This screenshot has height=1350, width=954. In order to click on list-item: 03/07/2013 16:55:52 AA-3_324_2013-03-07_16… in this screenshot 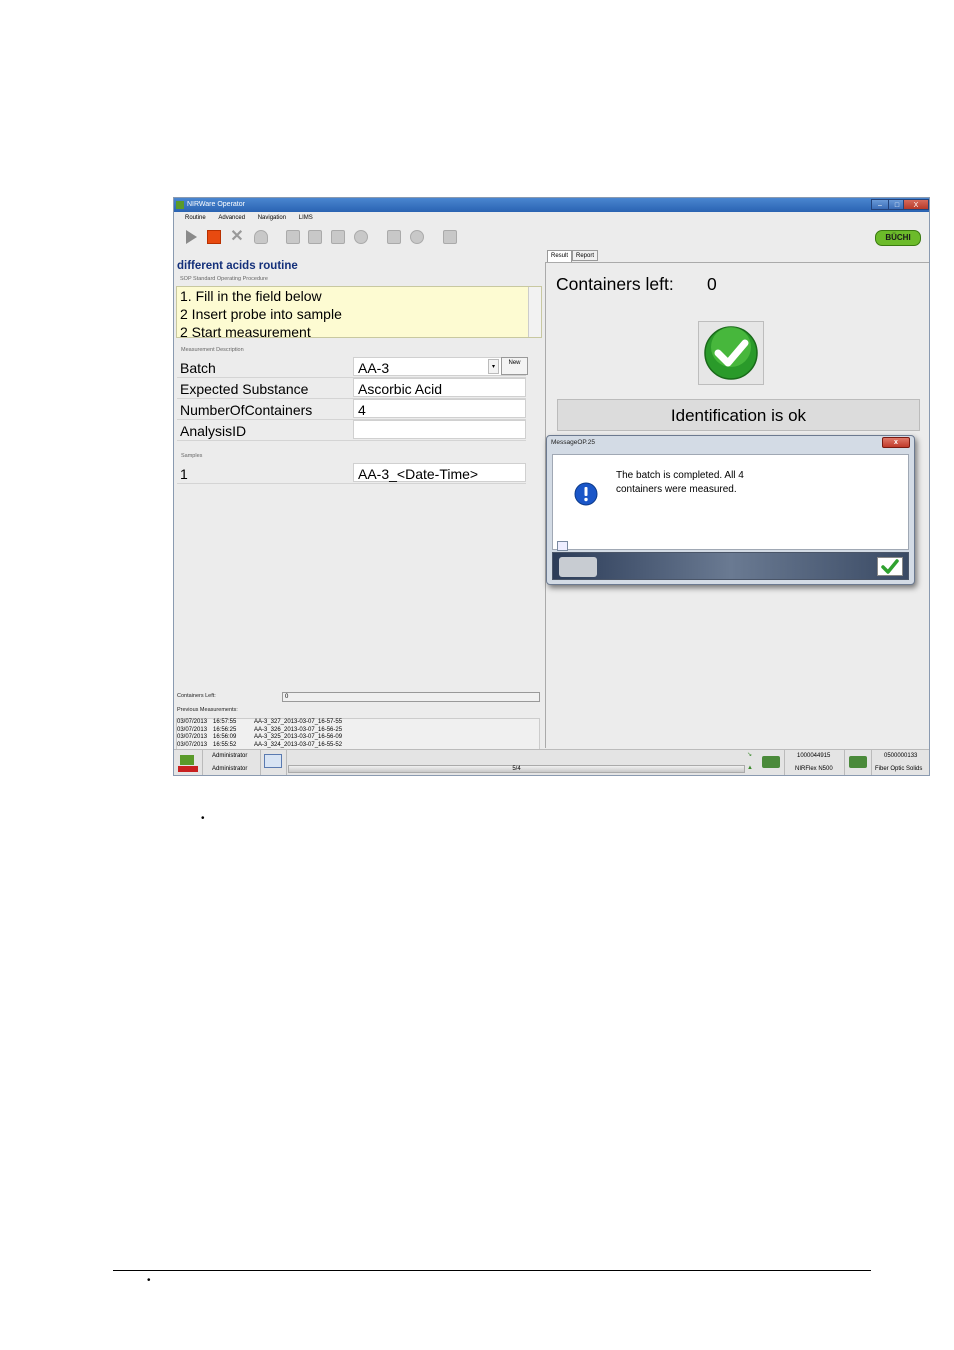, I will do `click(358, 746)`.